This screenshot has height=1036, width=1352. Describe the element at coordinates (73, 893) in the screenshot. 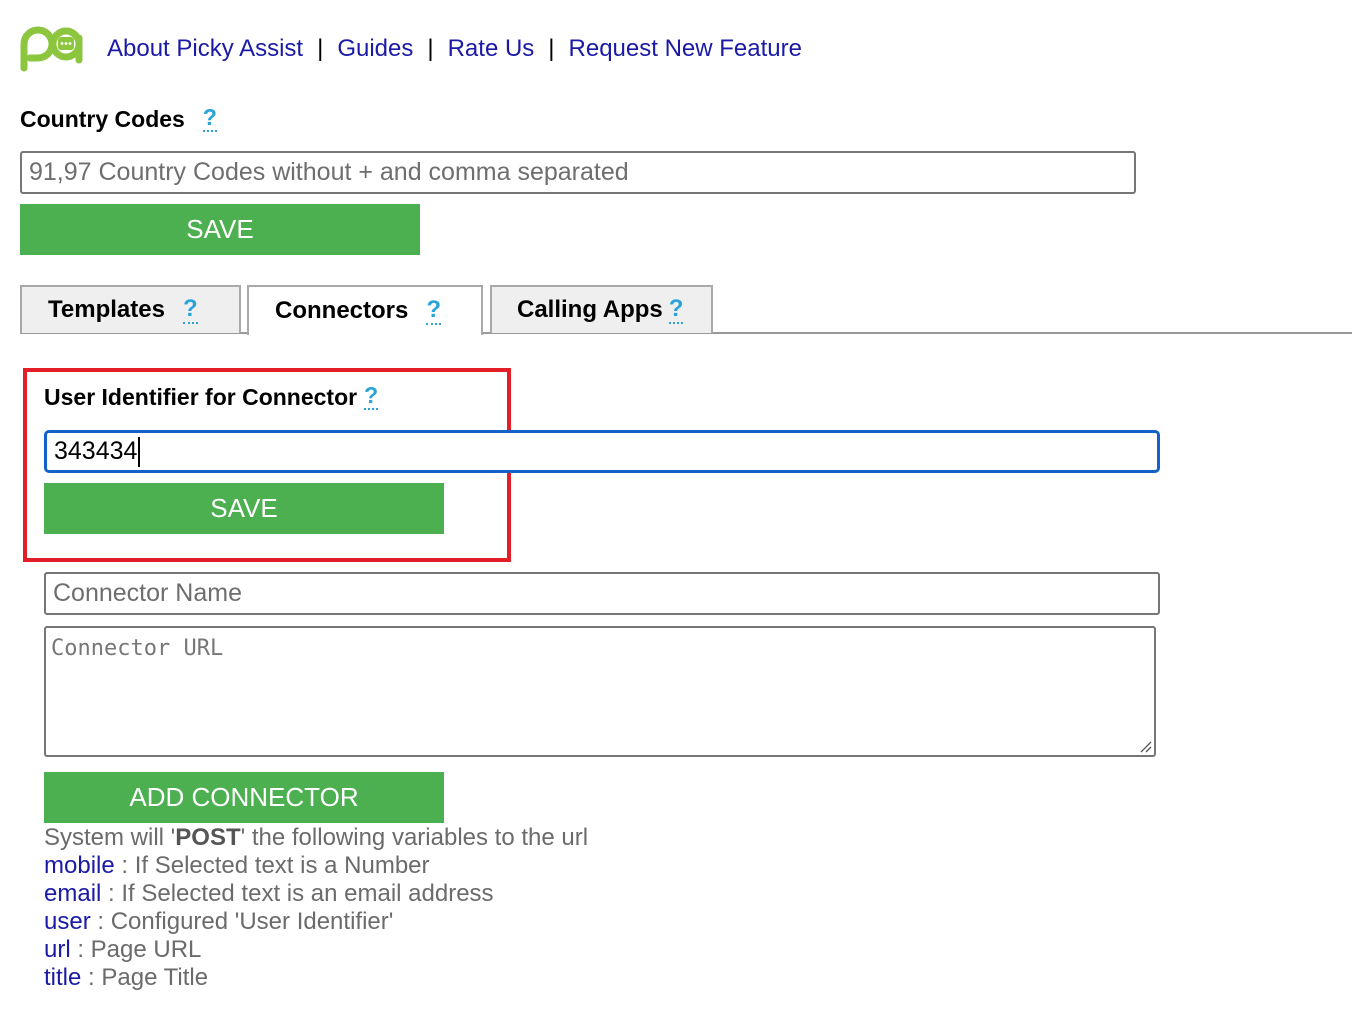

I see `variable-key: email` at that location.